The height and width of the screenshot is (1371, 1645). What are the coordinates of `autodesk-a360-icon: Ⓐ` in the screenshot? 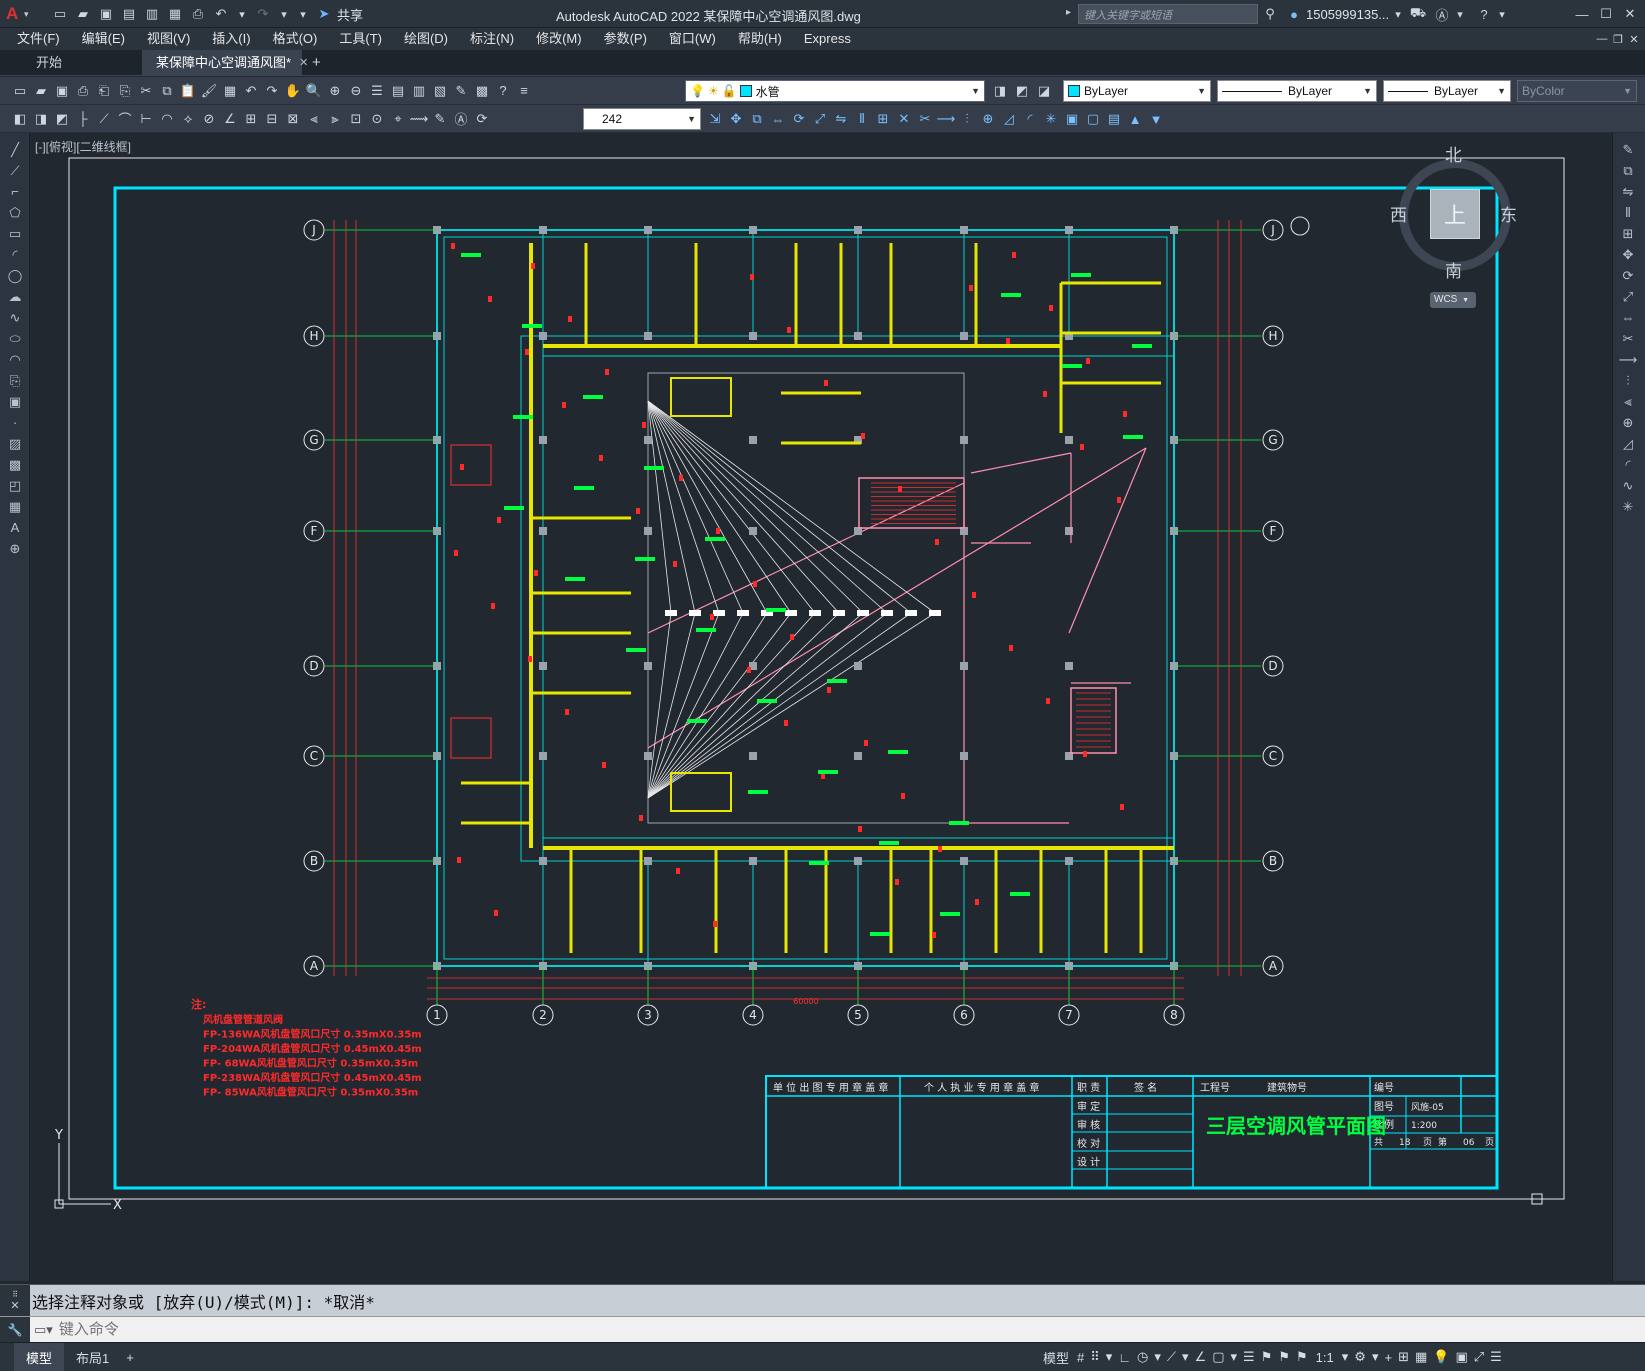 It's located at (1442, 14).